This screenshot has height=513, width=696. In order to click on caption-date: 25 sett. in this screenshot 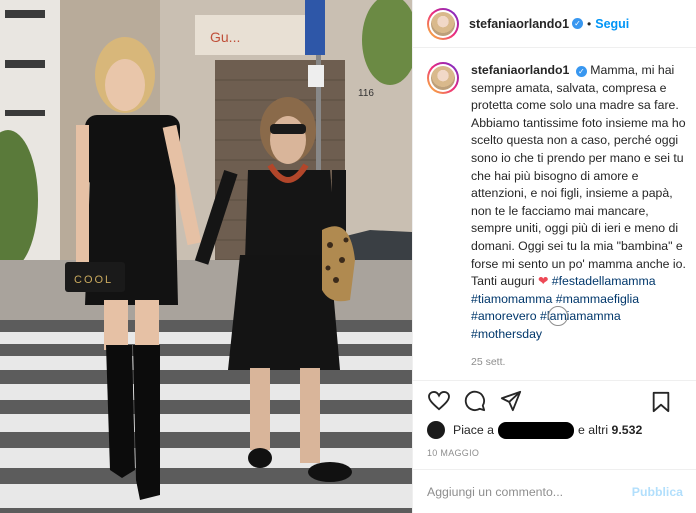, I will do `click(488, 361)`.